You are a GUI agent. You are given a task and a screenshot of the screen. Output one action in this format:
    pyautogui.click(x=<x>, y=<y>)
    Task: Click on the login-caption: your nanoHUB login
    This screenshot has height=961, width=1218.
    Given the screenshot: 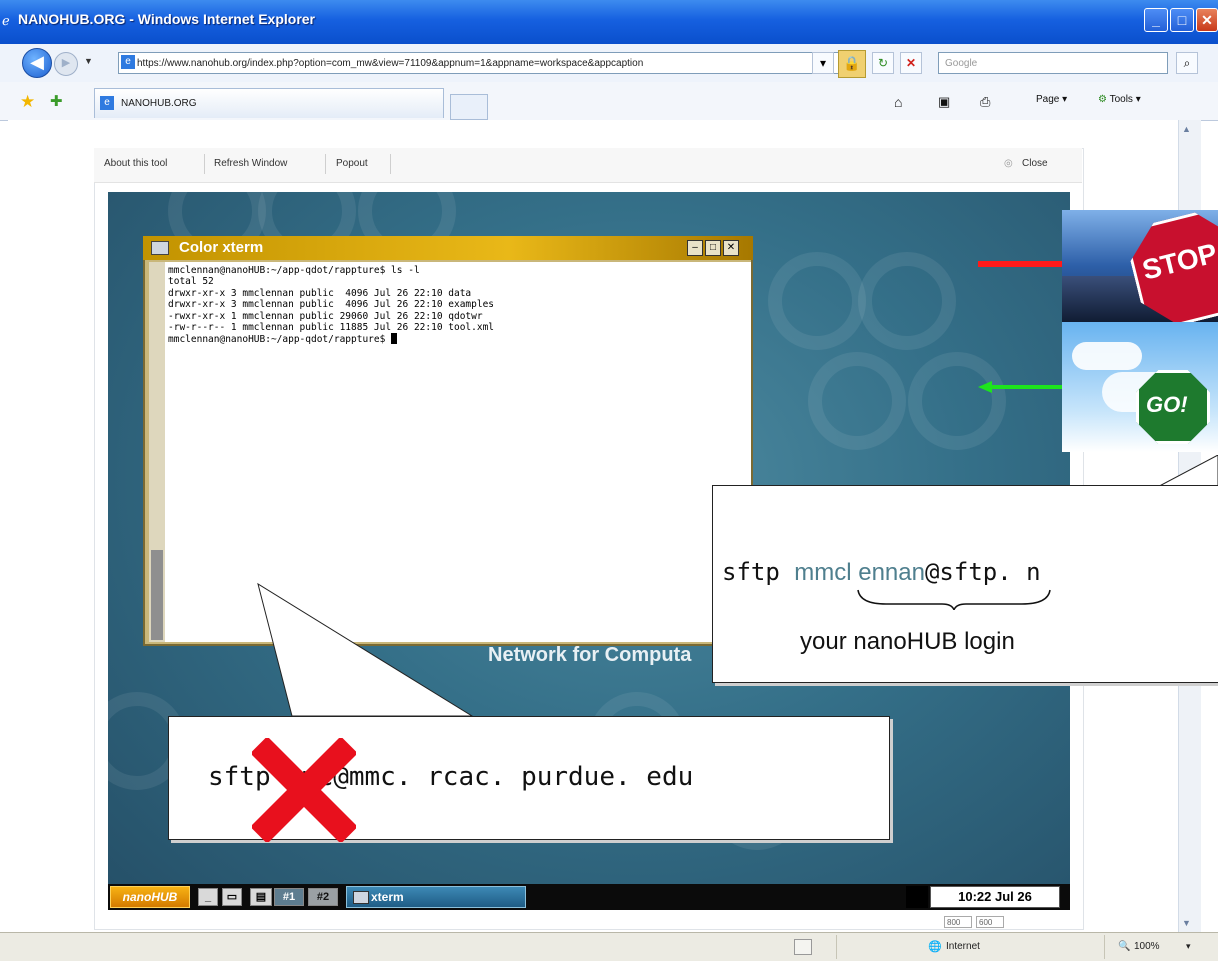 What is the action you would take?
    pyautogui.click(x=907, y=641)
    